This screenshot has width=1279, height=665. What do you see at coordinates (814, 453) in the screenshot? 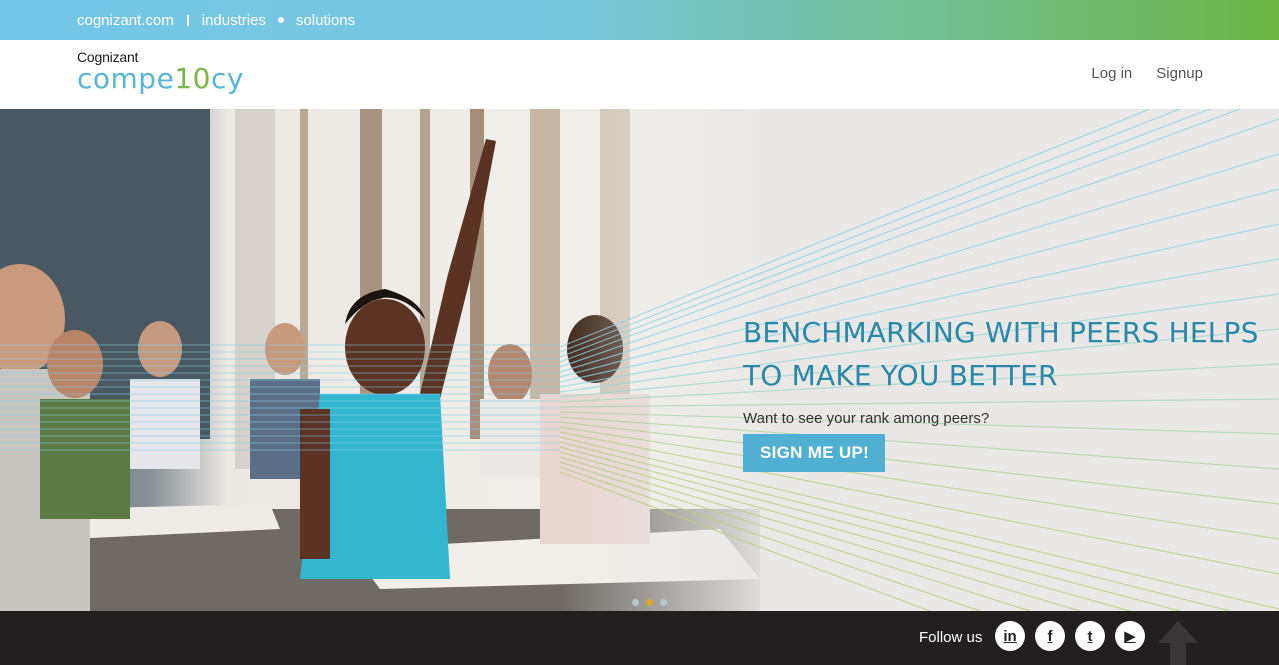
I see `sign-me-up-button: SIGN ME UP!` at bounding box center [814, 453].